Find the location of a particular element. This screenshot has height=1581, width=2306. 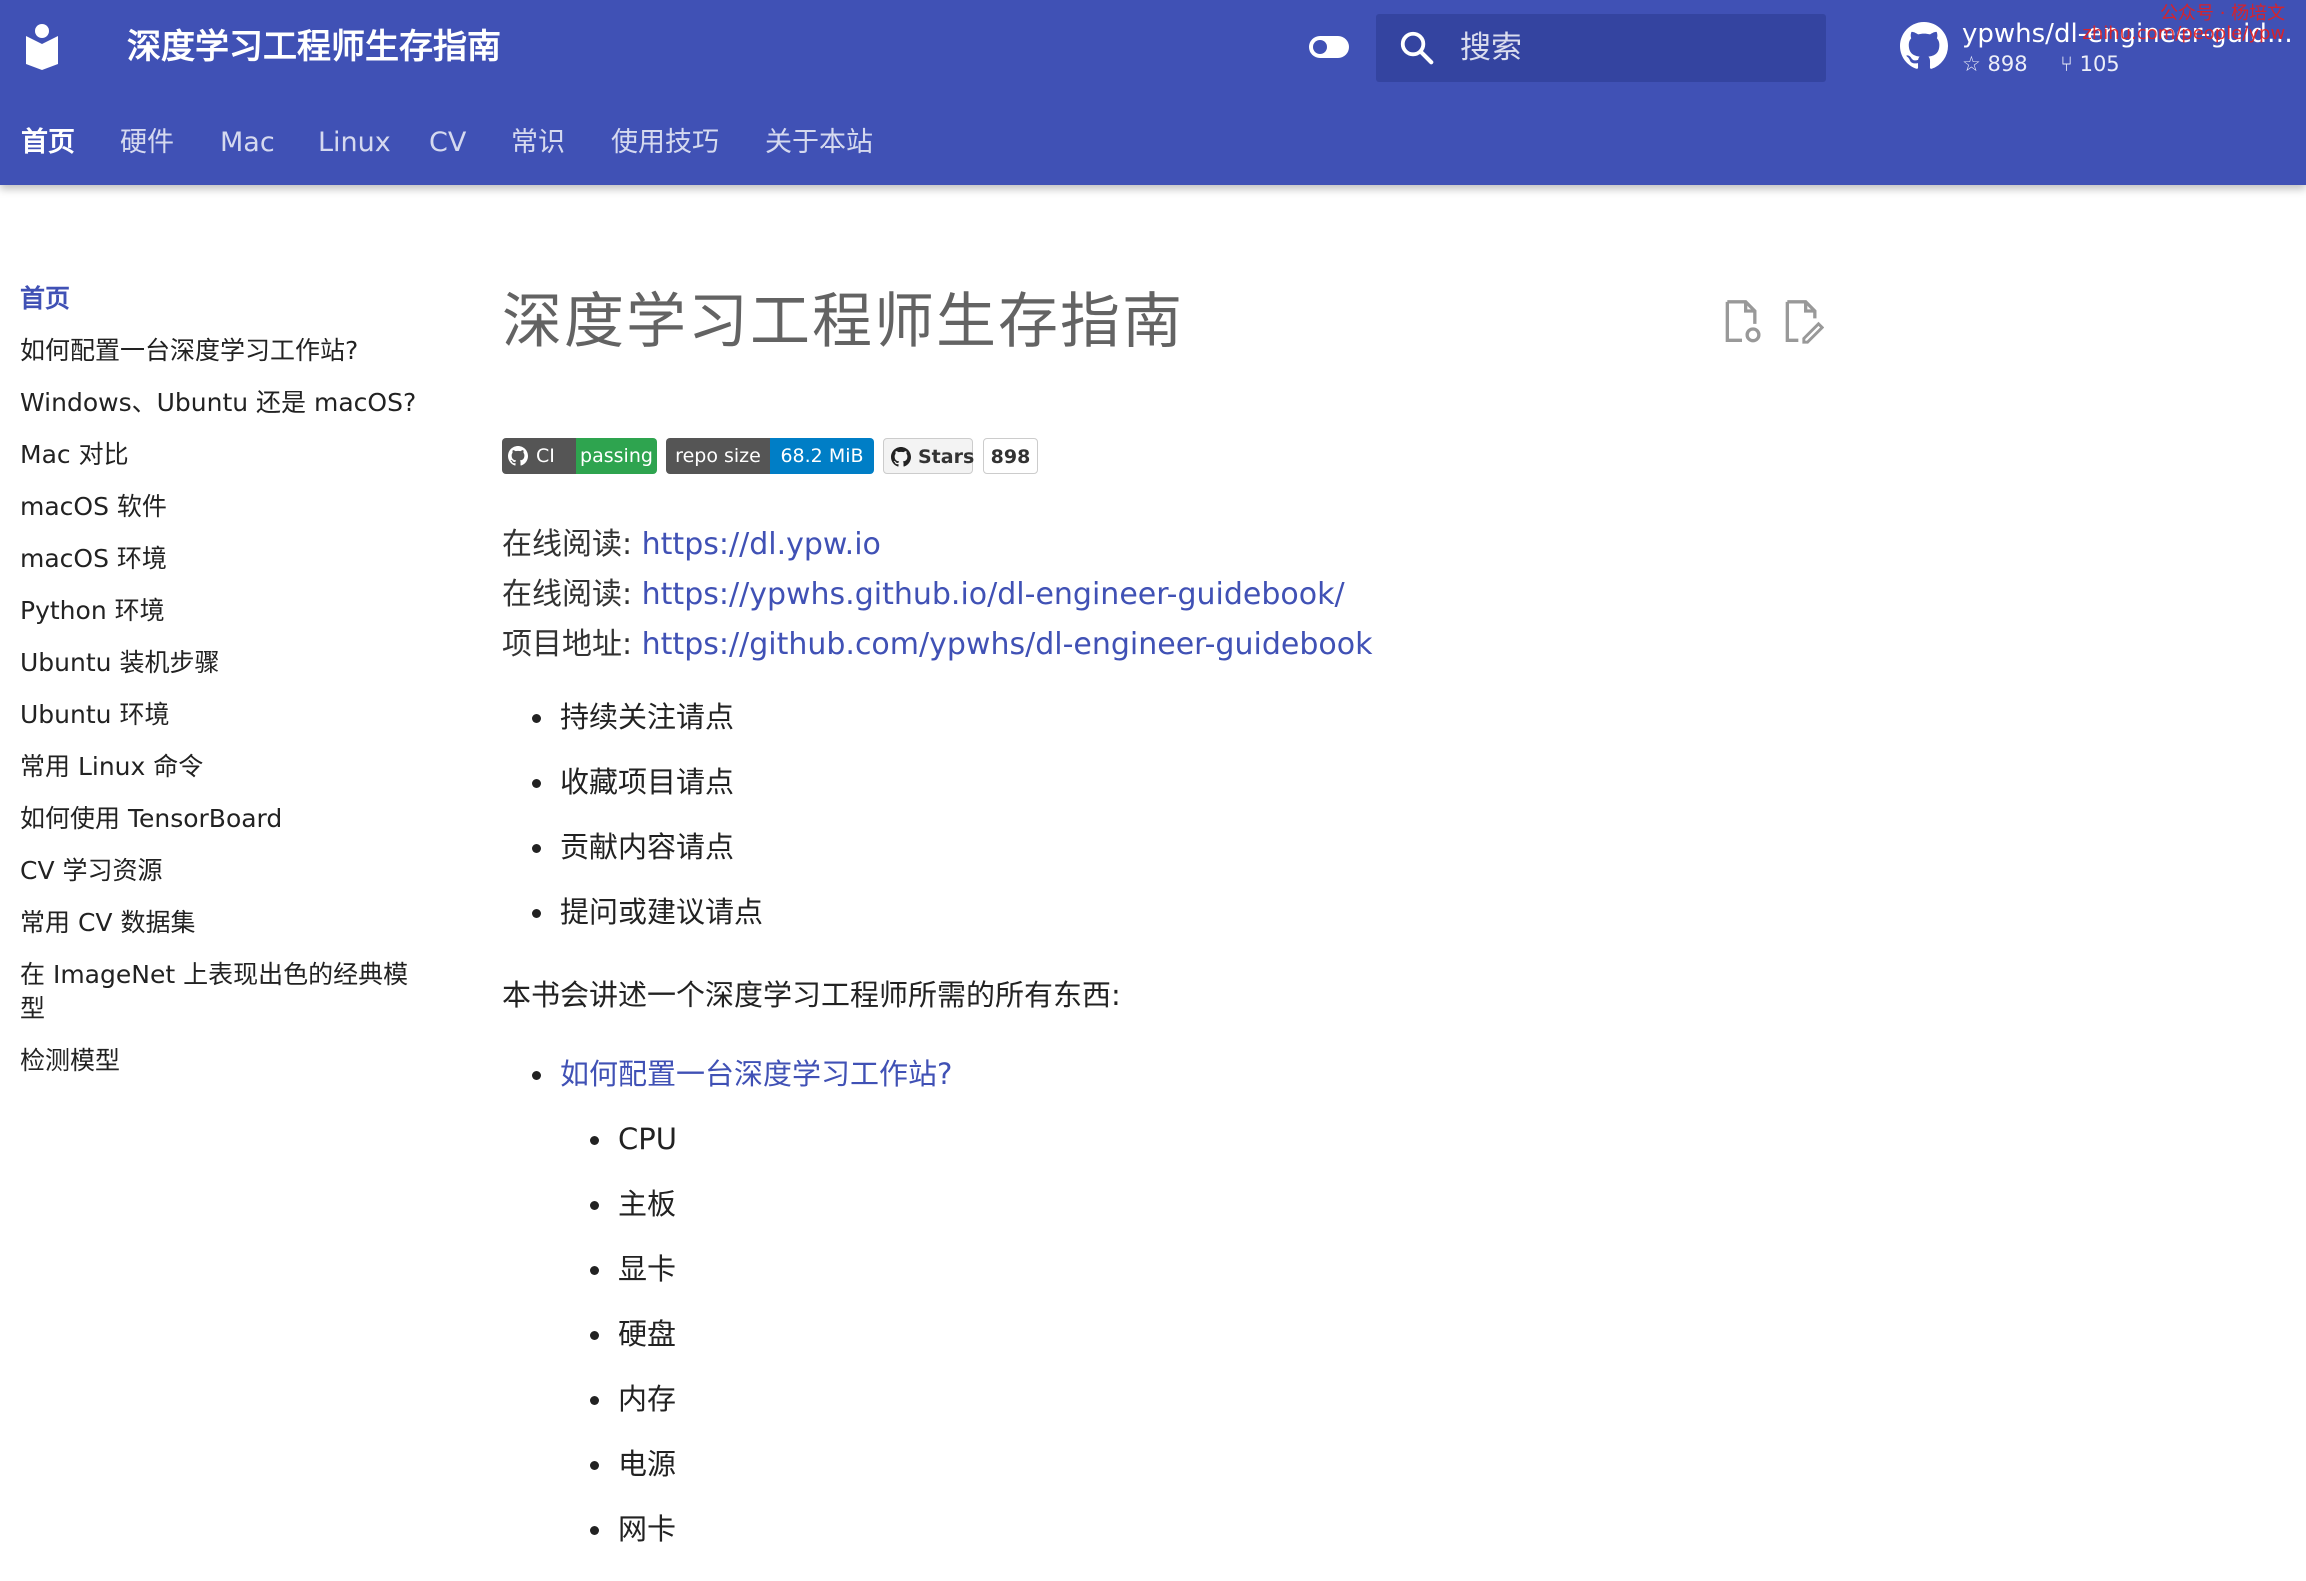

sidebar-item-ubuntu-env: Ubuntu 环境 is located at coordinates (230, 715).